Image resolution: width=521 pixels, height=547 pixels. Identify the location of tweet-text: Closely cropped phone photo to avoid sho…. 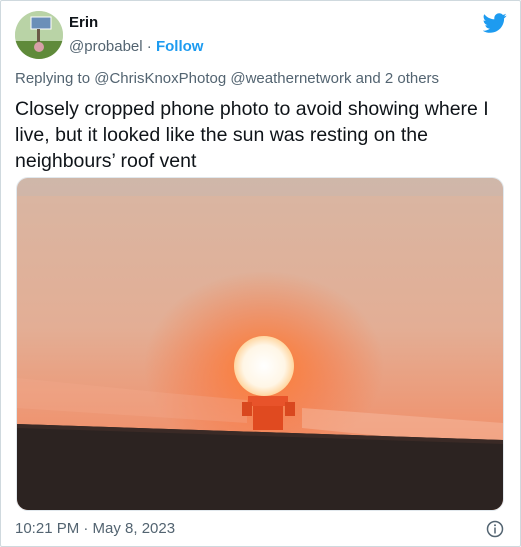
(252, 135).